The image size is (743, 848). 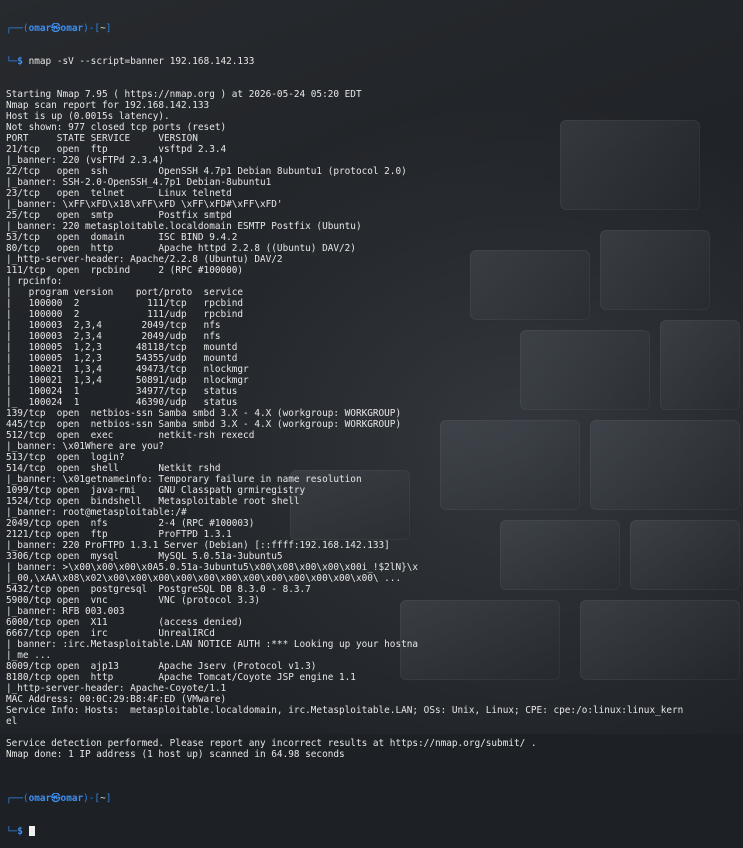 What do you see at coordinates (72, 28) in the screenshot?
I see `prompt-host: omar` at bounding box center [72, 28].